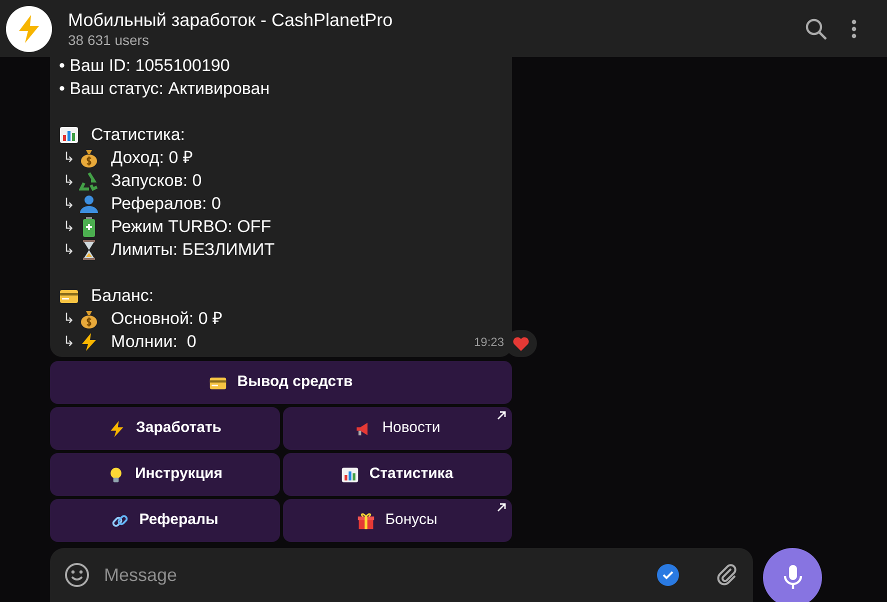 The height and width of the screenshot is (602, 887). Describe the element at coordinates (166, 204) in the screenshot. I see `message-line: Рефералов: 0` at that location.